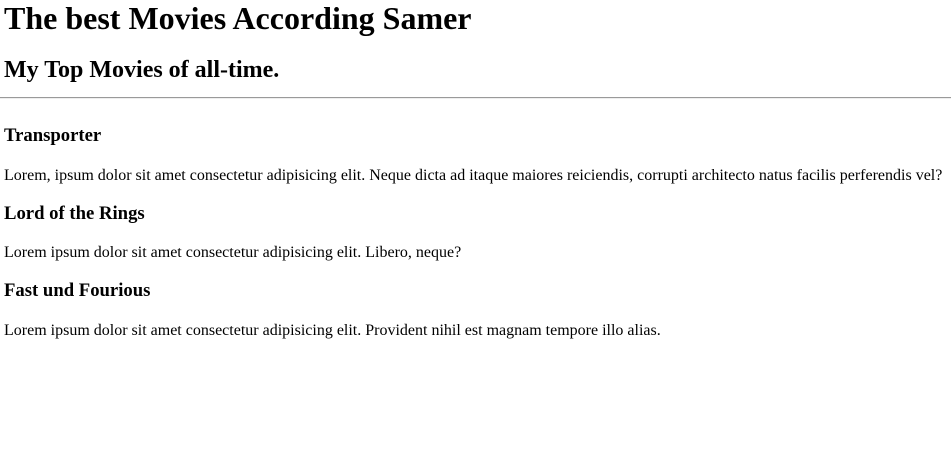  I want to click on movie-title-fast-und-fourious: Fast und Fourious, so click(77, 290).